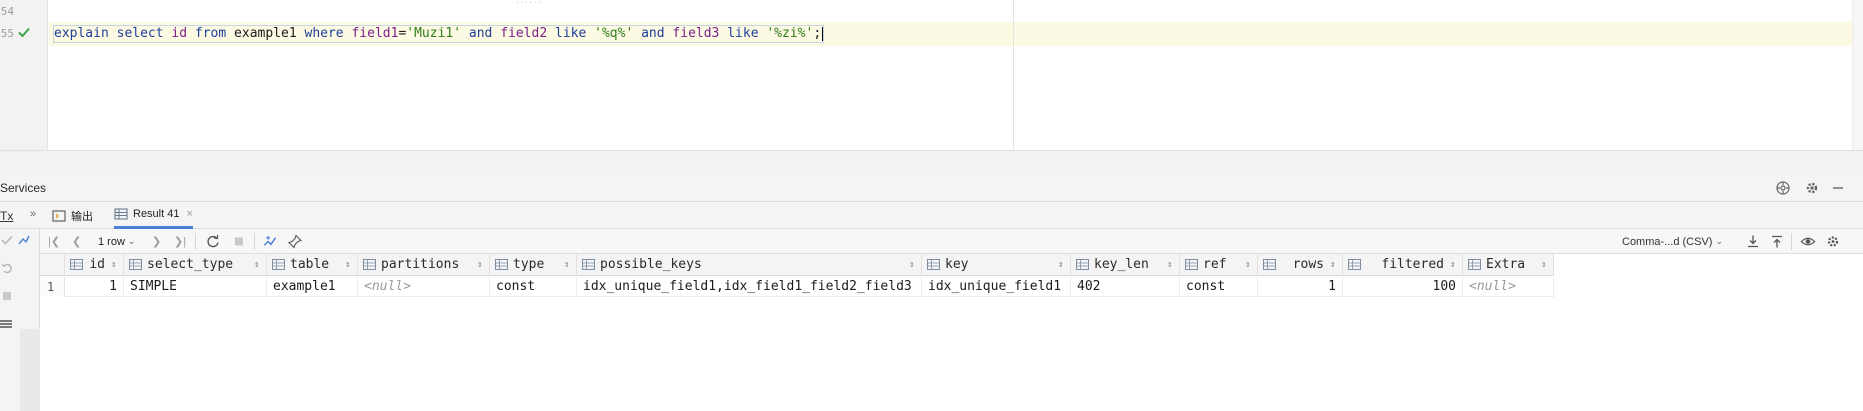  Describe the element at coordinates (1219, 287) in the screenshot. I see `cell-ref: const` at that location.